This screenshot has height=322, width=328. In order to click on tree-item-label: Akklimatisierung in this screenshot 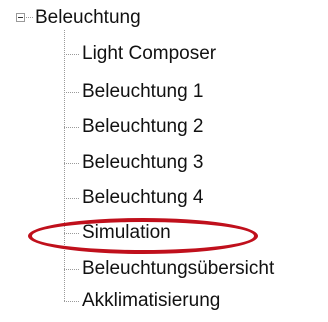, I will do `click(151, 300)`.